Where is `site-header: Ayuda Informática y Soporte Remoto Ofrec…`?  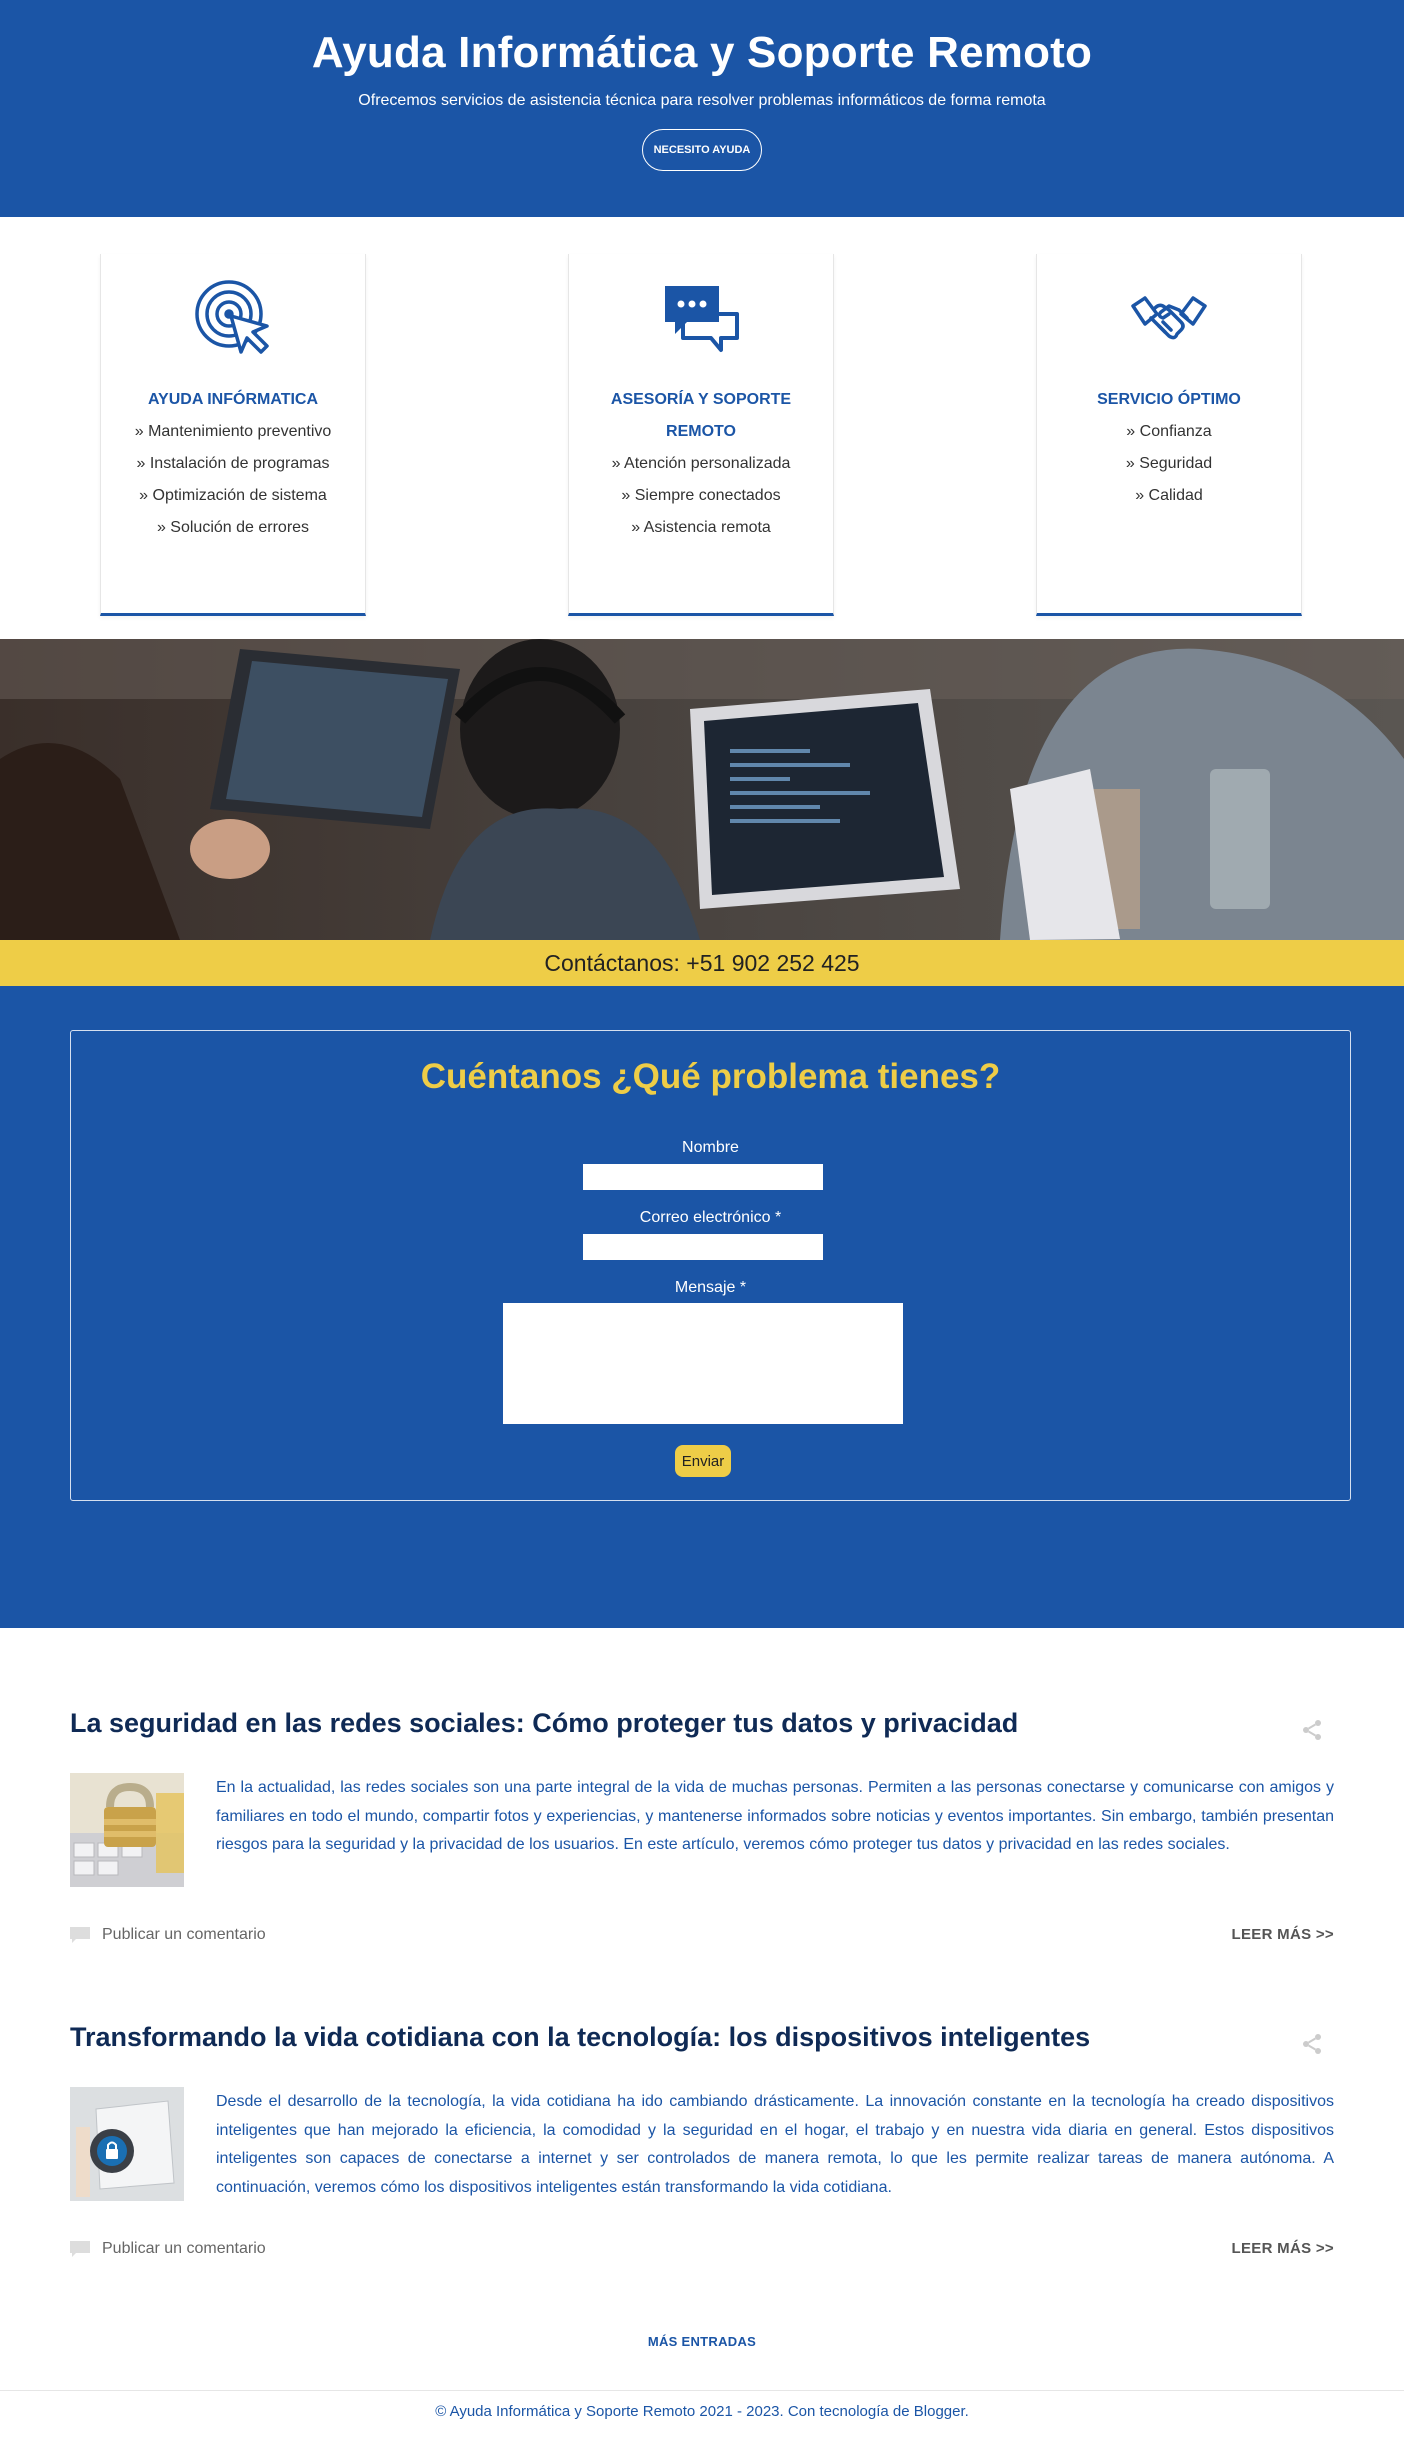 site-header: Ayuda Informática y Soporte Remoto Ofrec… is located at coordinates (702, 108).